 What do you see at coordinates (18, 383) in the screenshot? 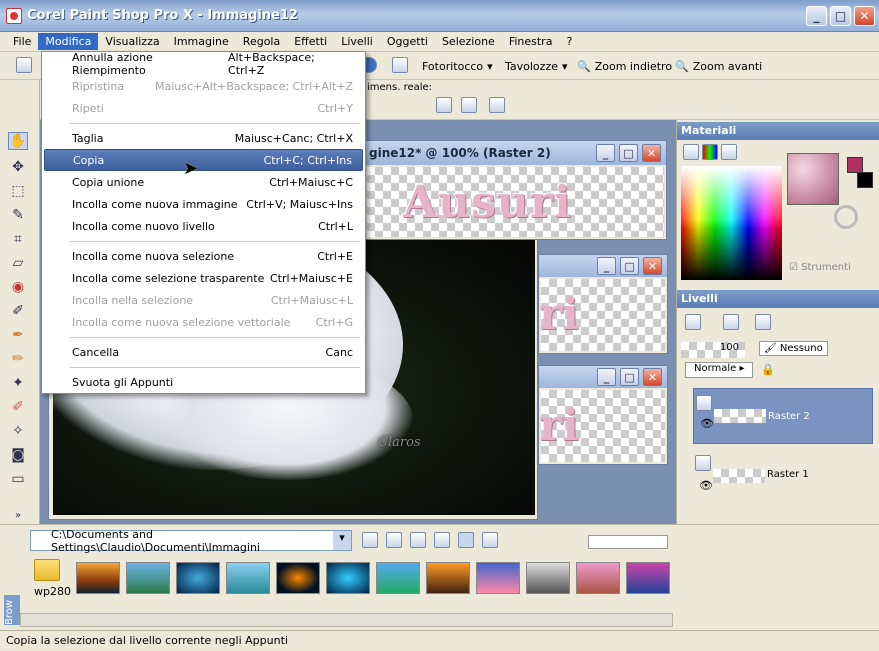
I see `lighten-darken-icon: ✦` at bounding box center [18, 383].